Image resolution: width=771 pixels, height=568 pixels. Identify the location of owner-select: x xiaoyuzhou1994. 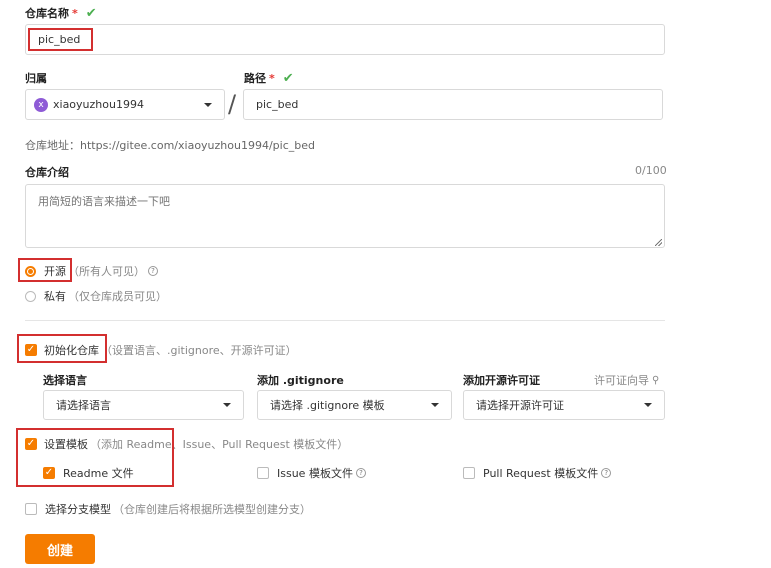
(125, 104).